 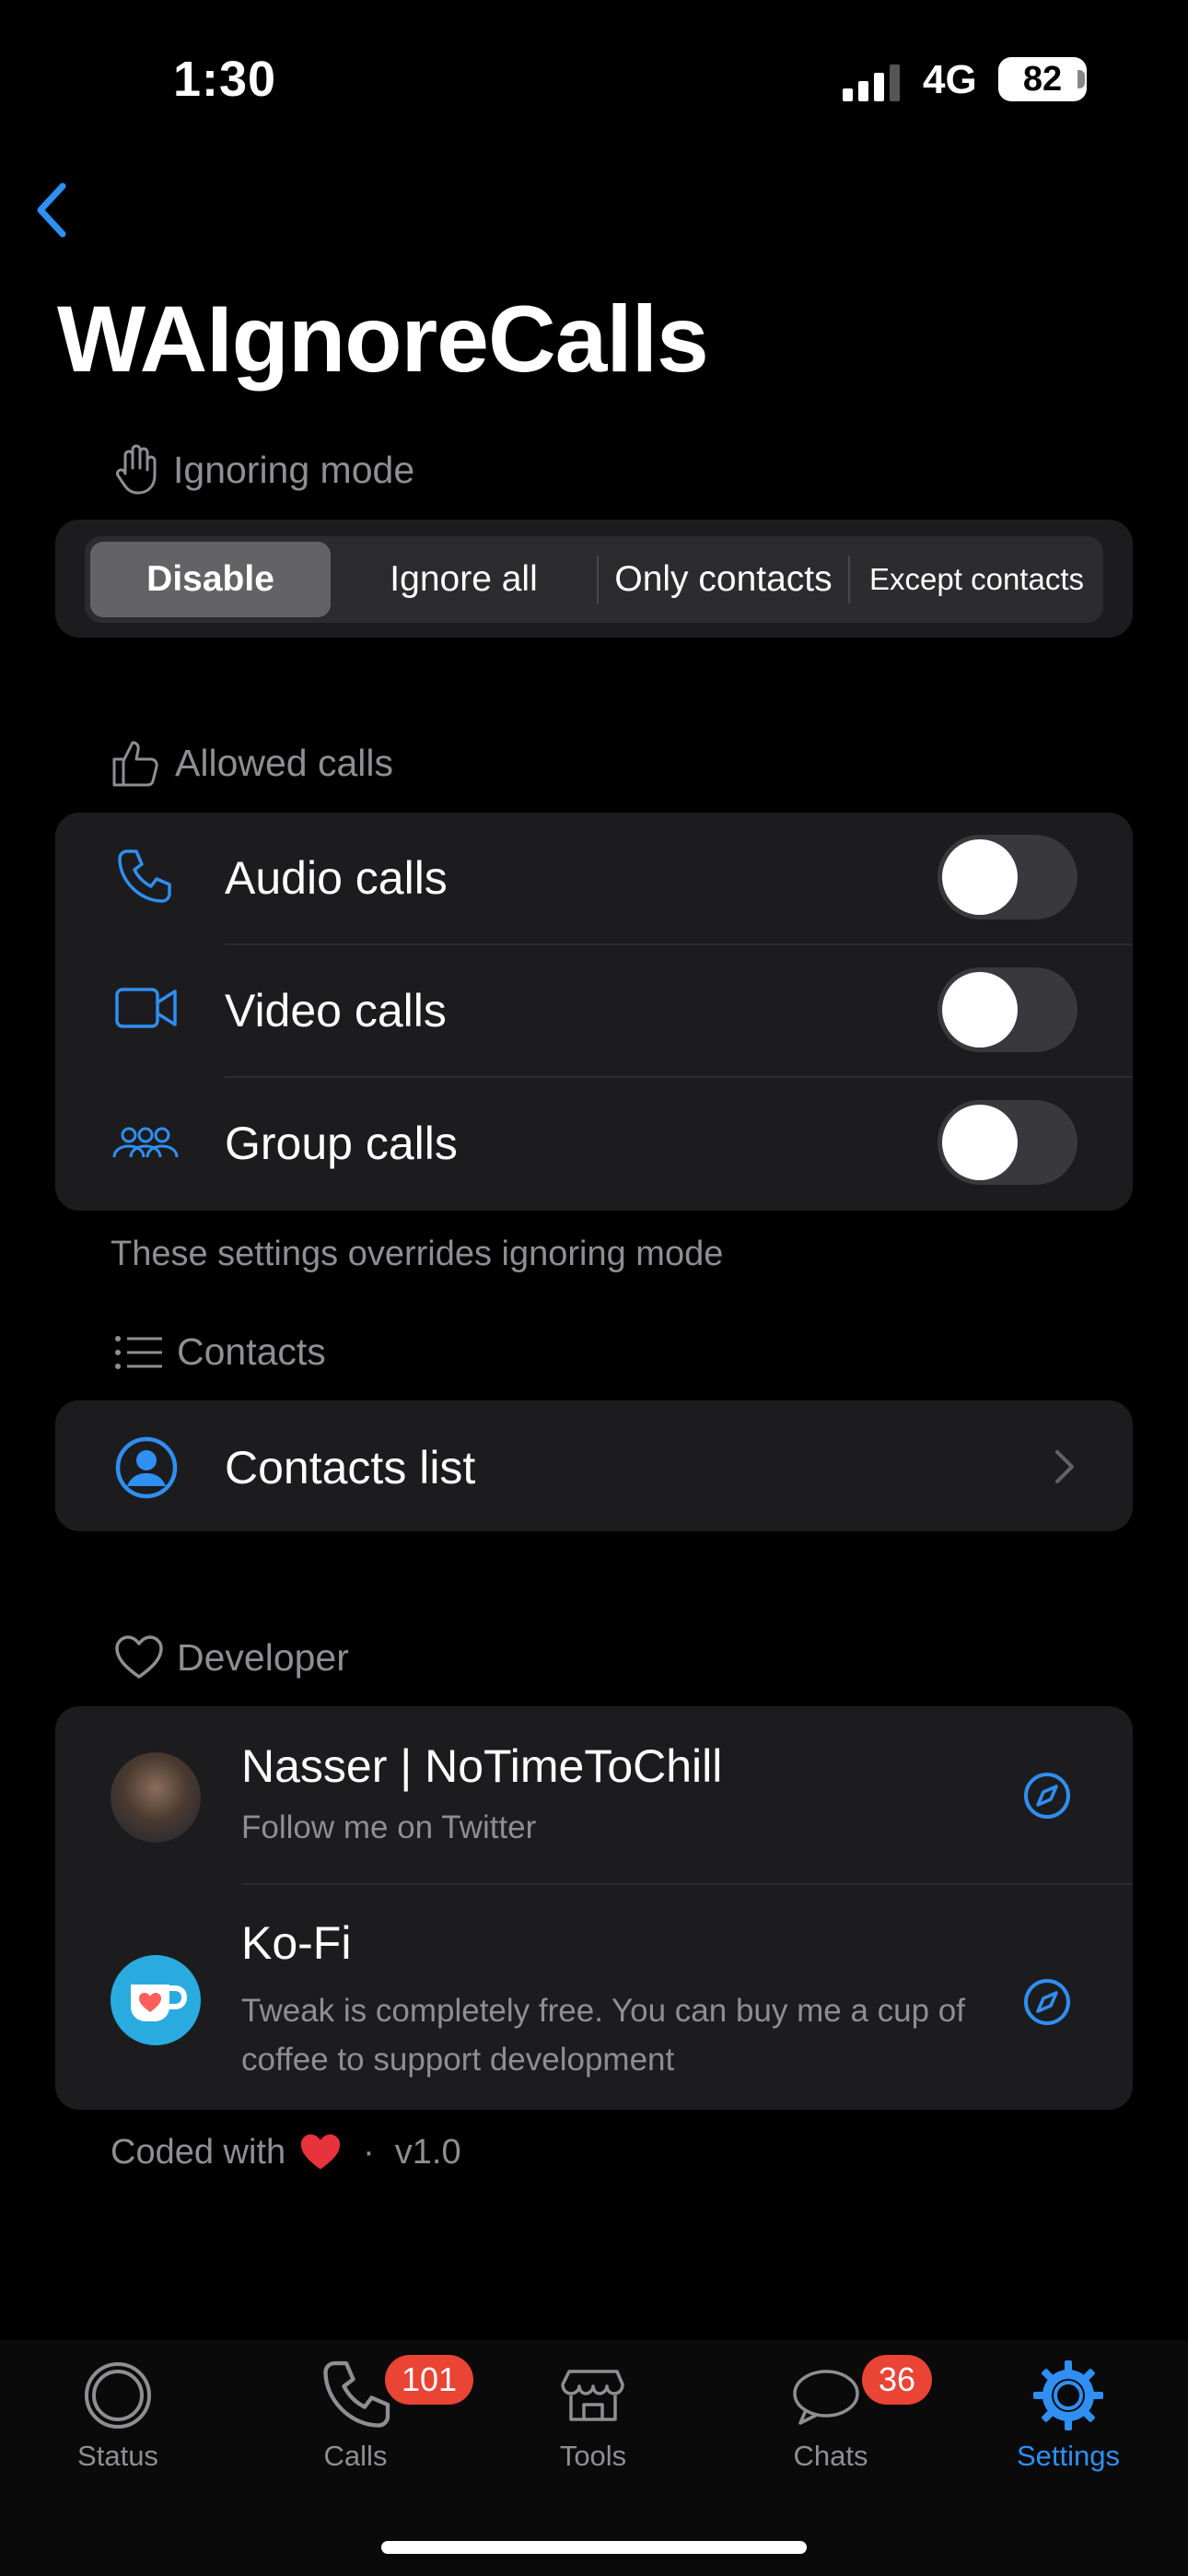 I want to click on page-title: WAIgnoreCalls, so click(x=383, y=339).